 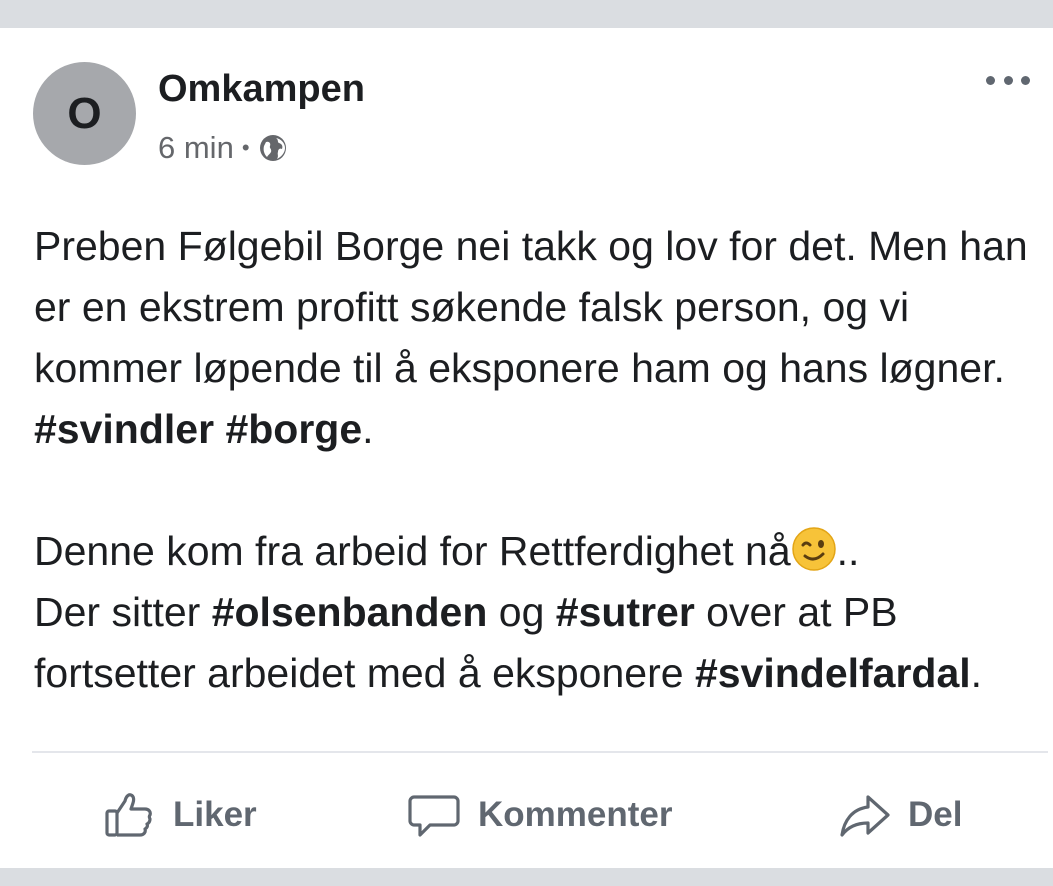 I want to click on post-meta: 6 min •, so click(x=223, y=148).